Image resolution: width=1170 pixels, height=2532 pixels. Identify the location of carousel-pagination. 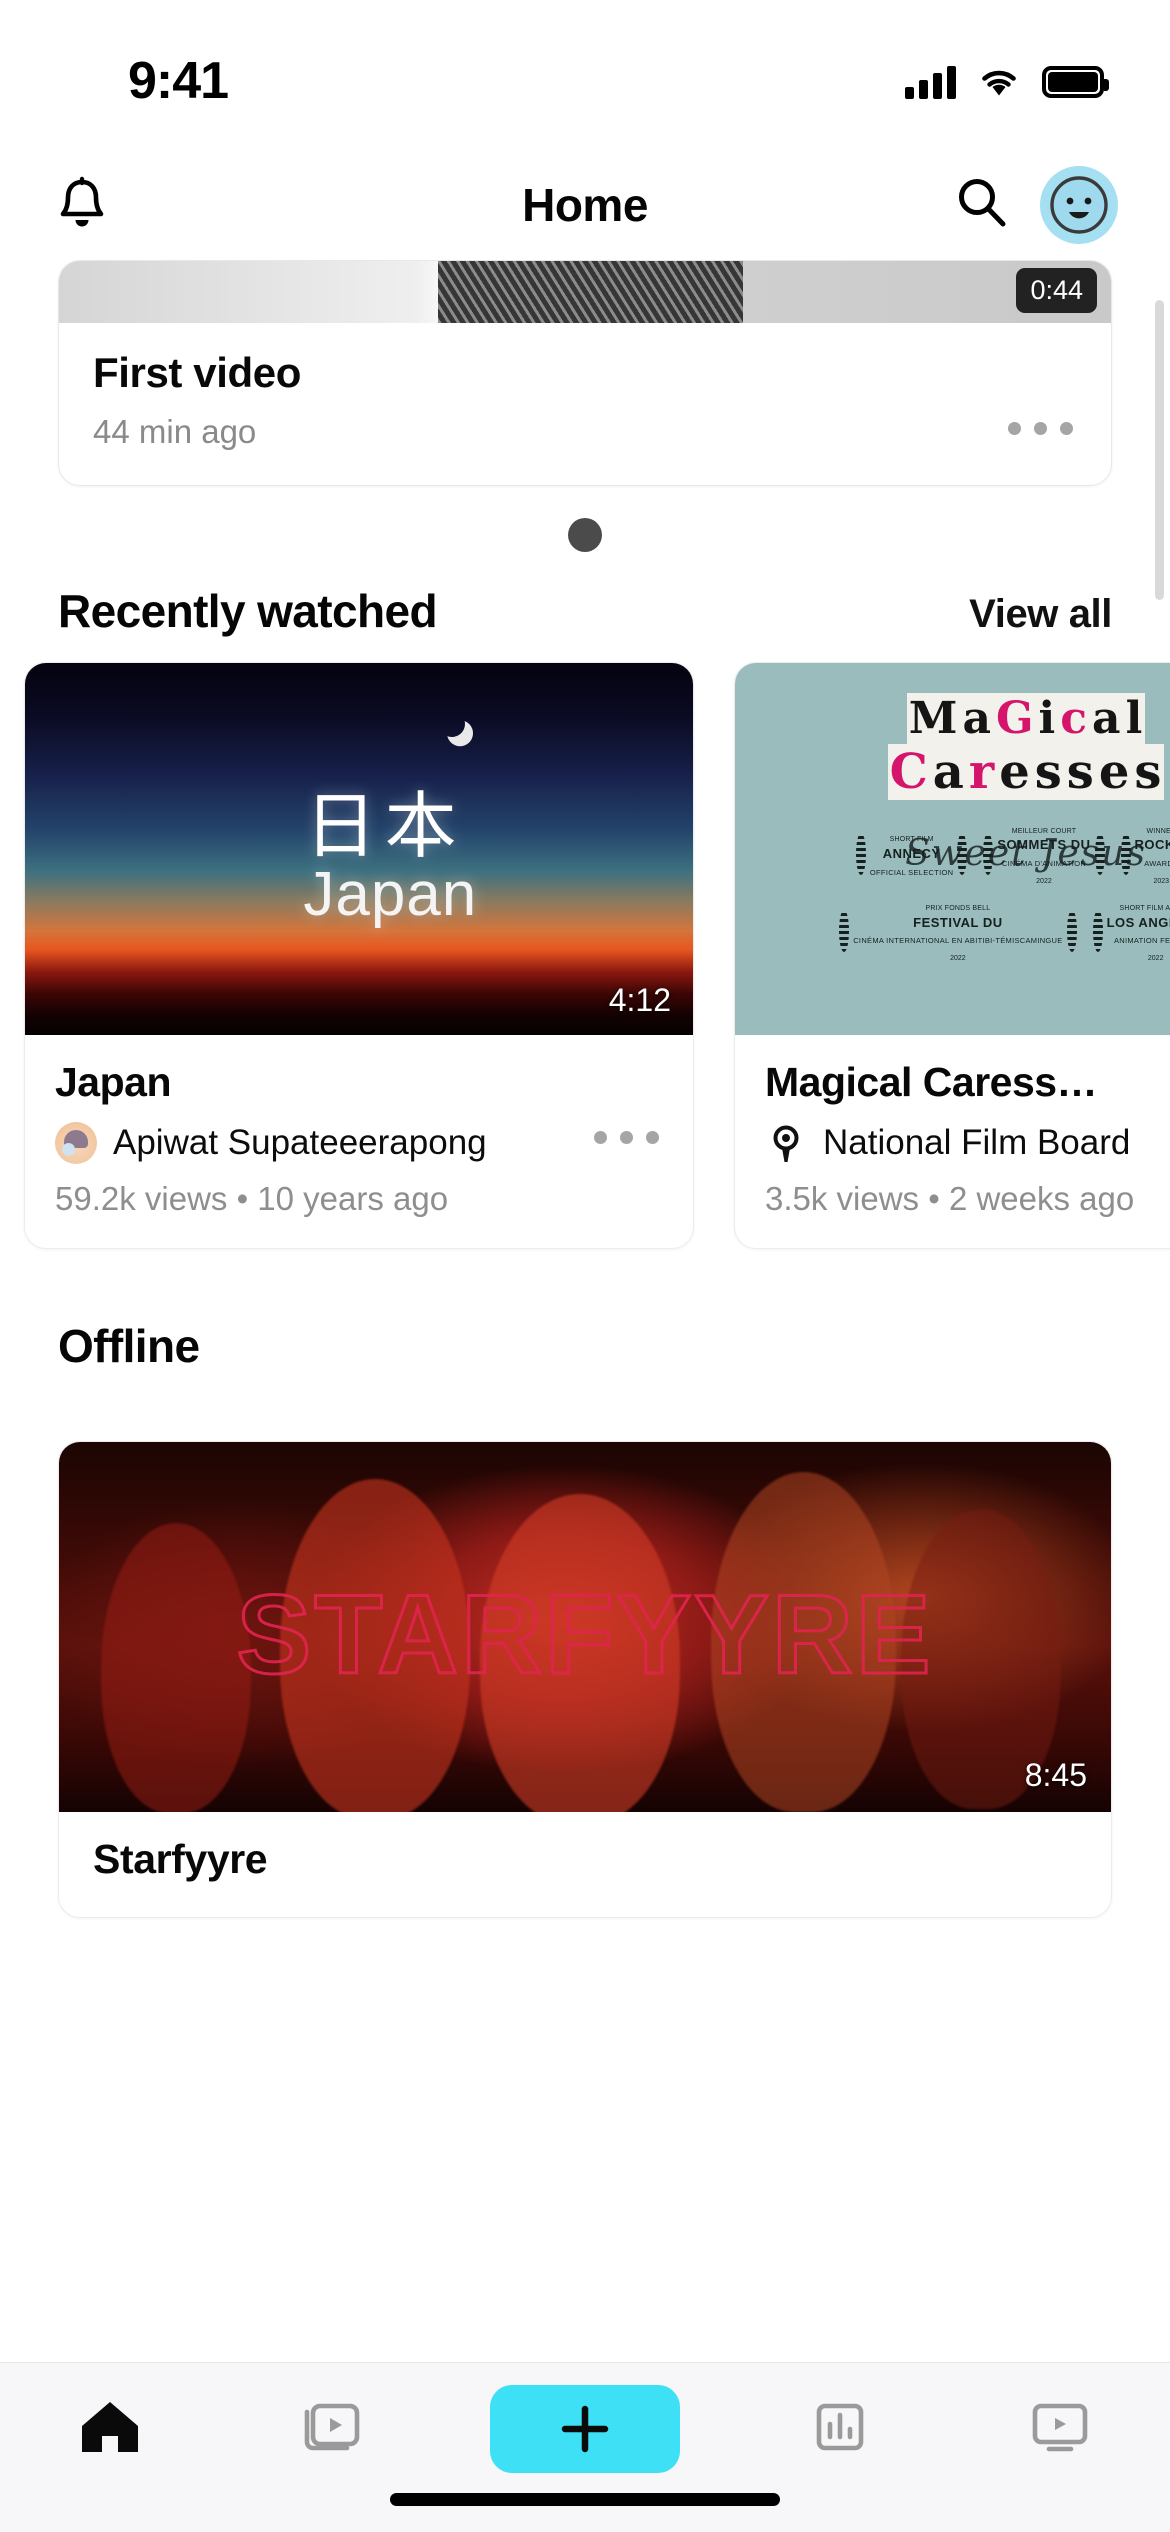
(585, 535).